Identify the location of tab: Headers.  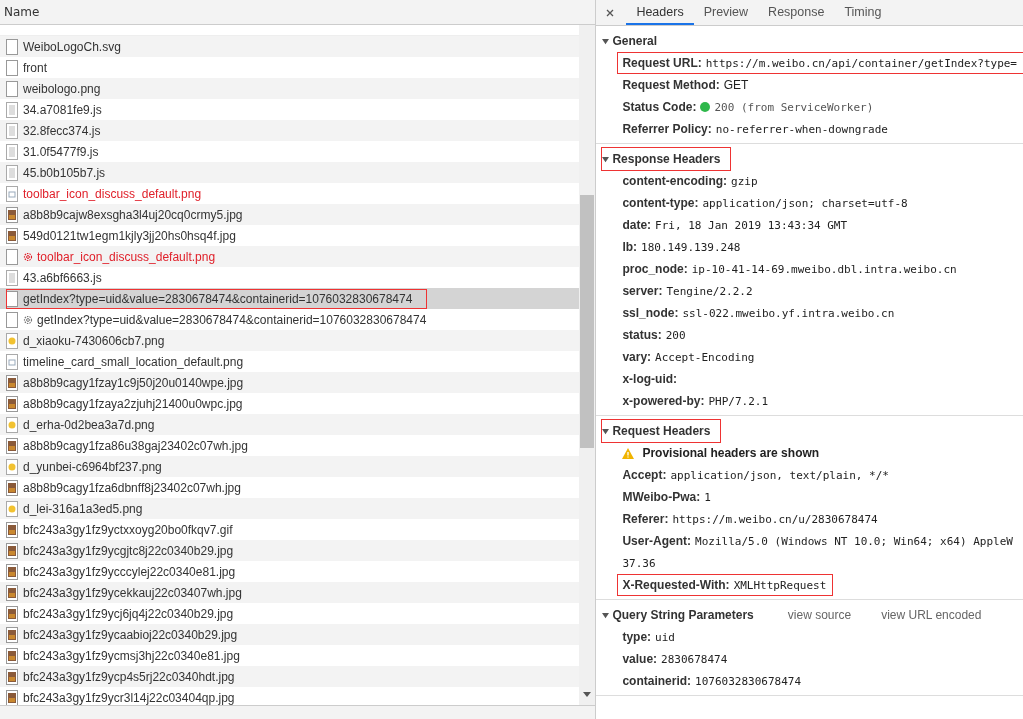
(660, 12).